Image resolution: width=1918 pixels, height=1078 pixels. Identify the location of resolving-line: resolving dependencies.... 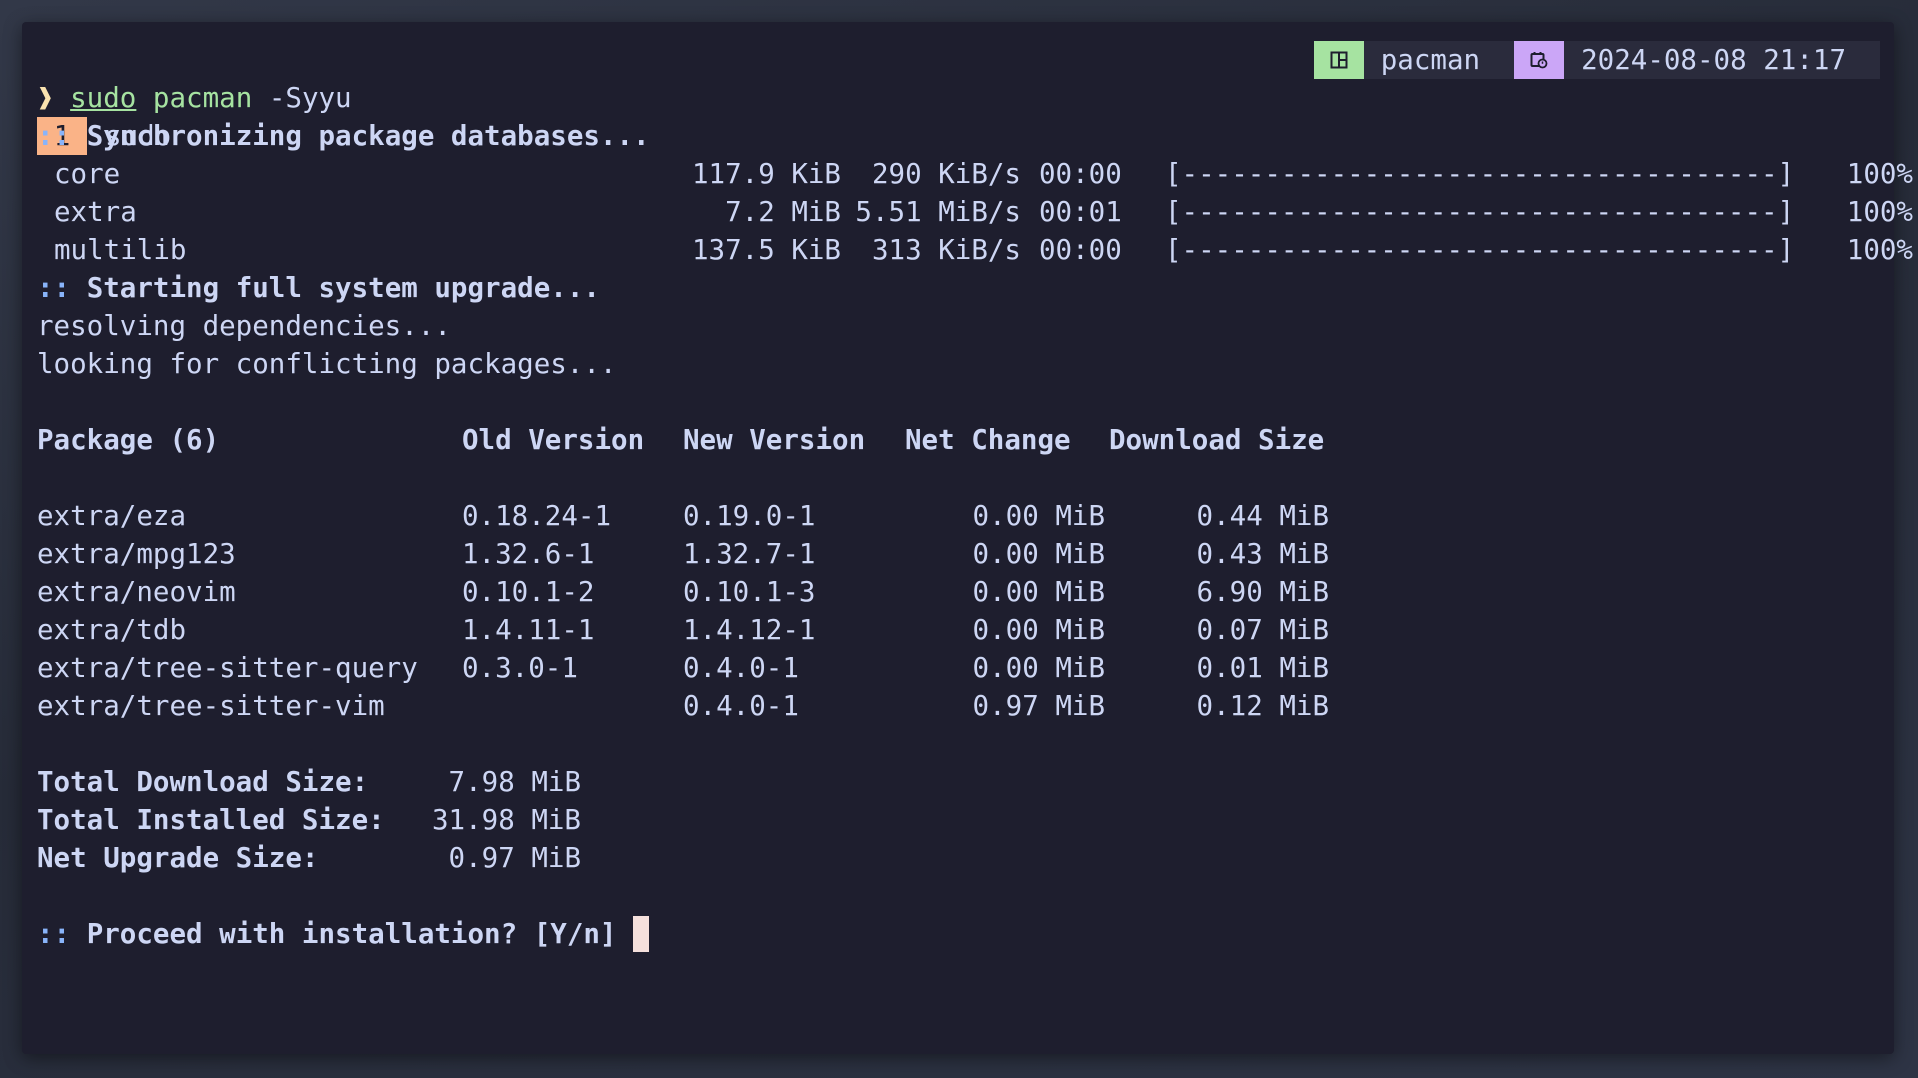
(244, 326).